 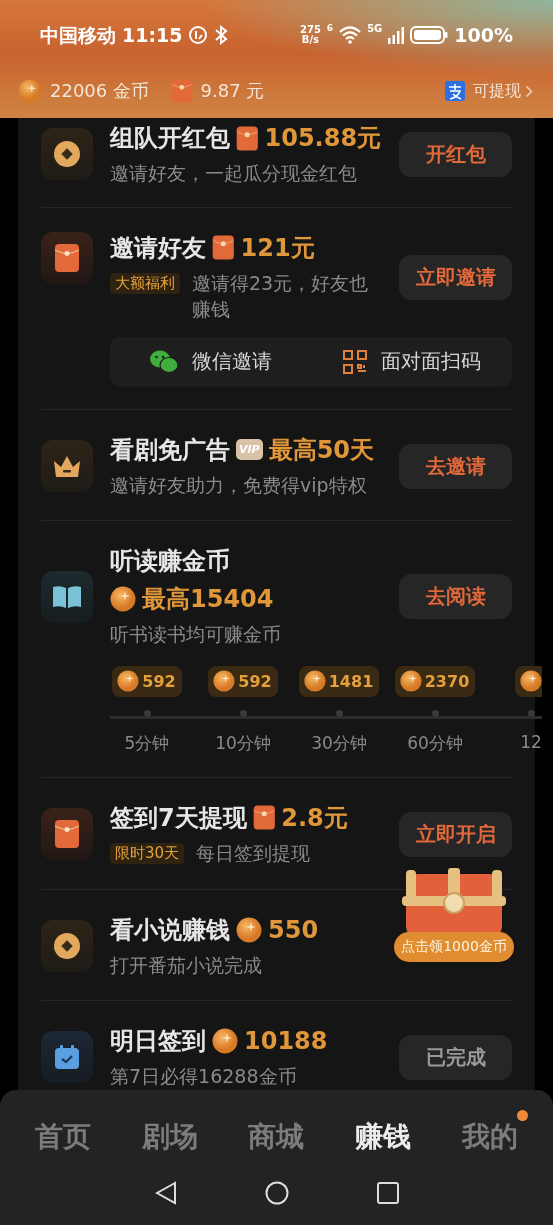 I want to click on task-description: 每日签到提现, so click(x=253, y=853).